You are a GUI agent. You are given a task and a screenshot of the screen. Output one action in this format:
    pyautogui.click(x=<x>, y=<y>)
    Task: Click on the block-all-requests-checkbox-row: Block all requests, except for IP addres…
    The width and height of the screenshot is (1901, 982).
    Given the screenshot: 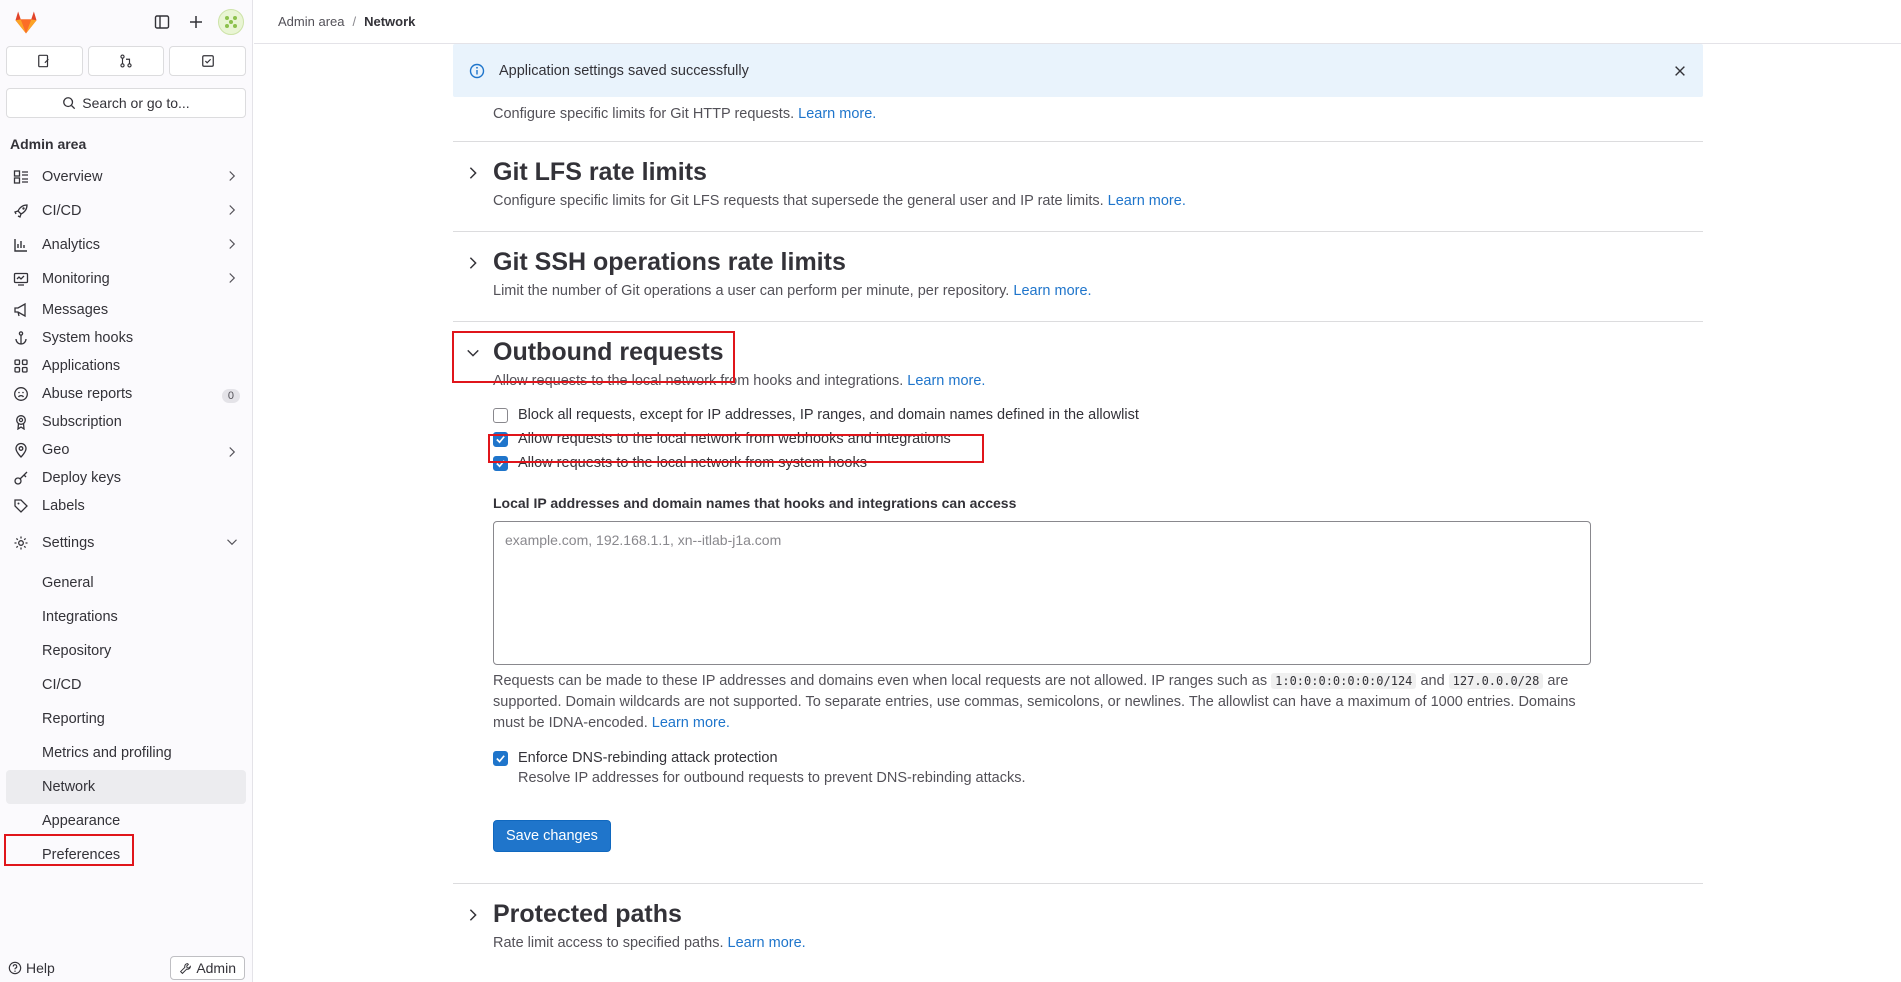 What is the action you would take?
    pyautogui.click(x=1078, y=415)
    